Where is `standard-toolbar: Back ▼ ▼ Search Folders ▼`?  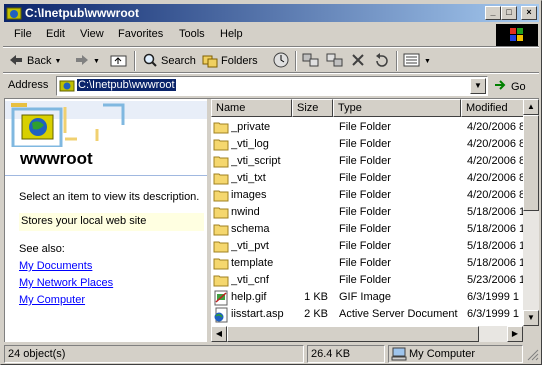
standard-toolbar: Back ▼ ▼ Search Folders ▼ is located at coordinates (271, 61).